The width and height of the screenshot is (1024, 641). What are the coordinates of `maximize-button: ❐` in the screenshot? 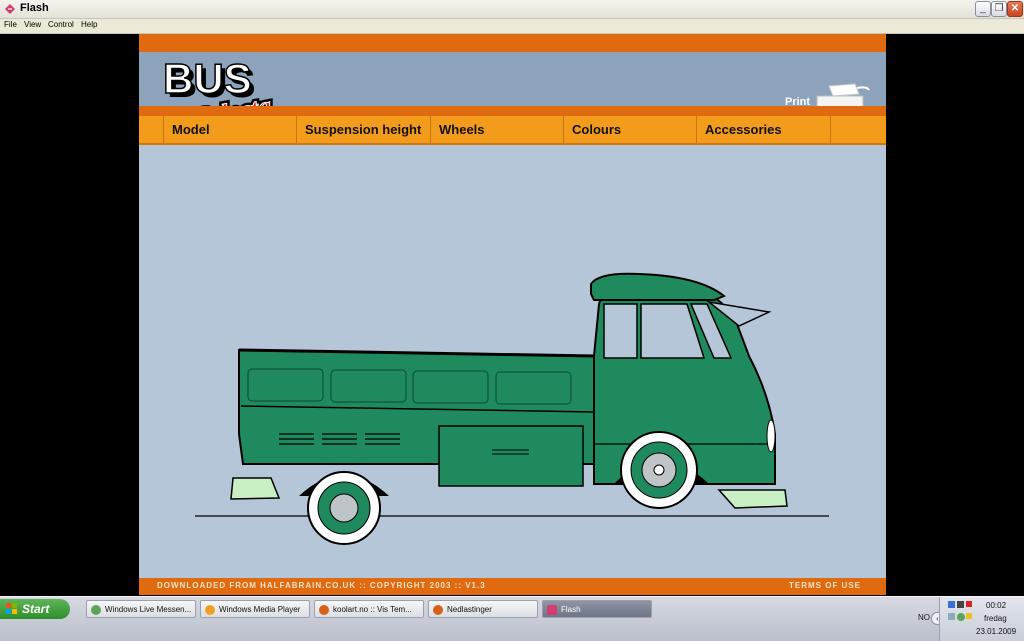 It's located at (999, 9).